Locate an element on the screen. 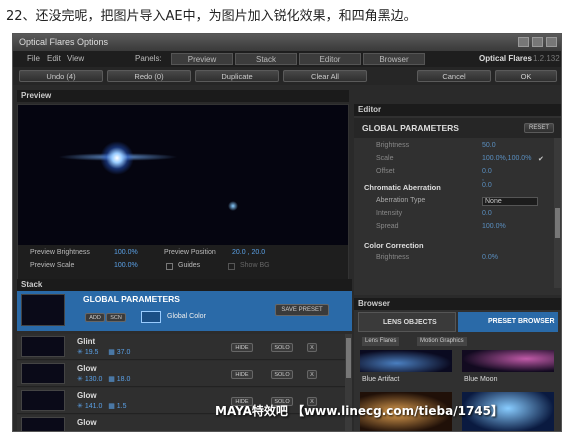 This screenshot has width=567, height=432. version: 1.2.132 is located at coordinates (546, 58).